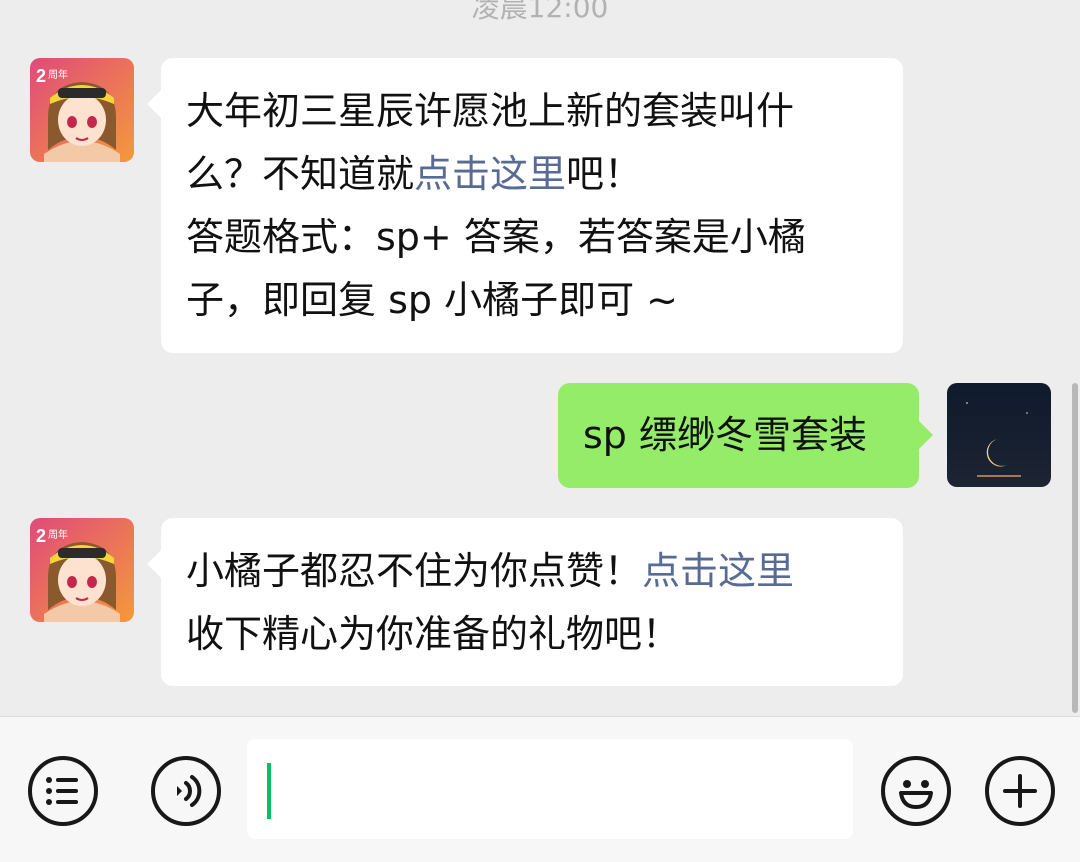  I want to click on message-timestamp: 凌晨12:00, so click(540, 12).